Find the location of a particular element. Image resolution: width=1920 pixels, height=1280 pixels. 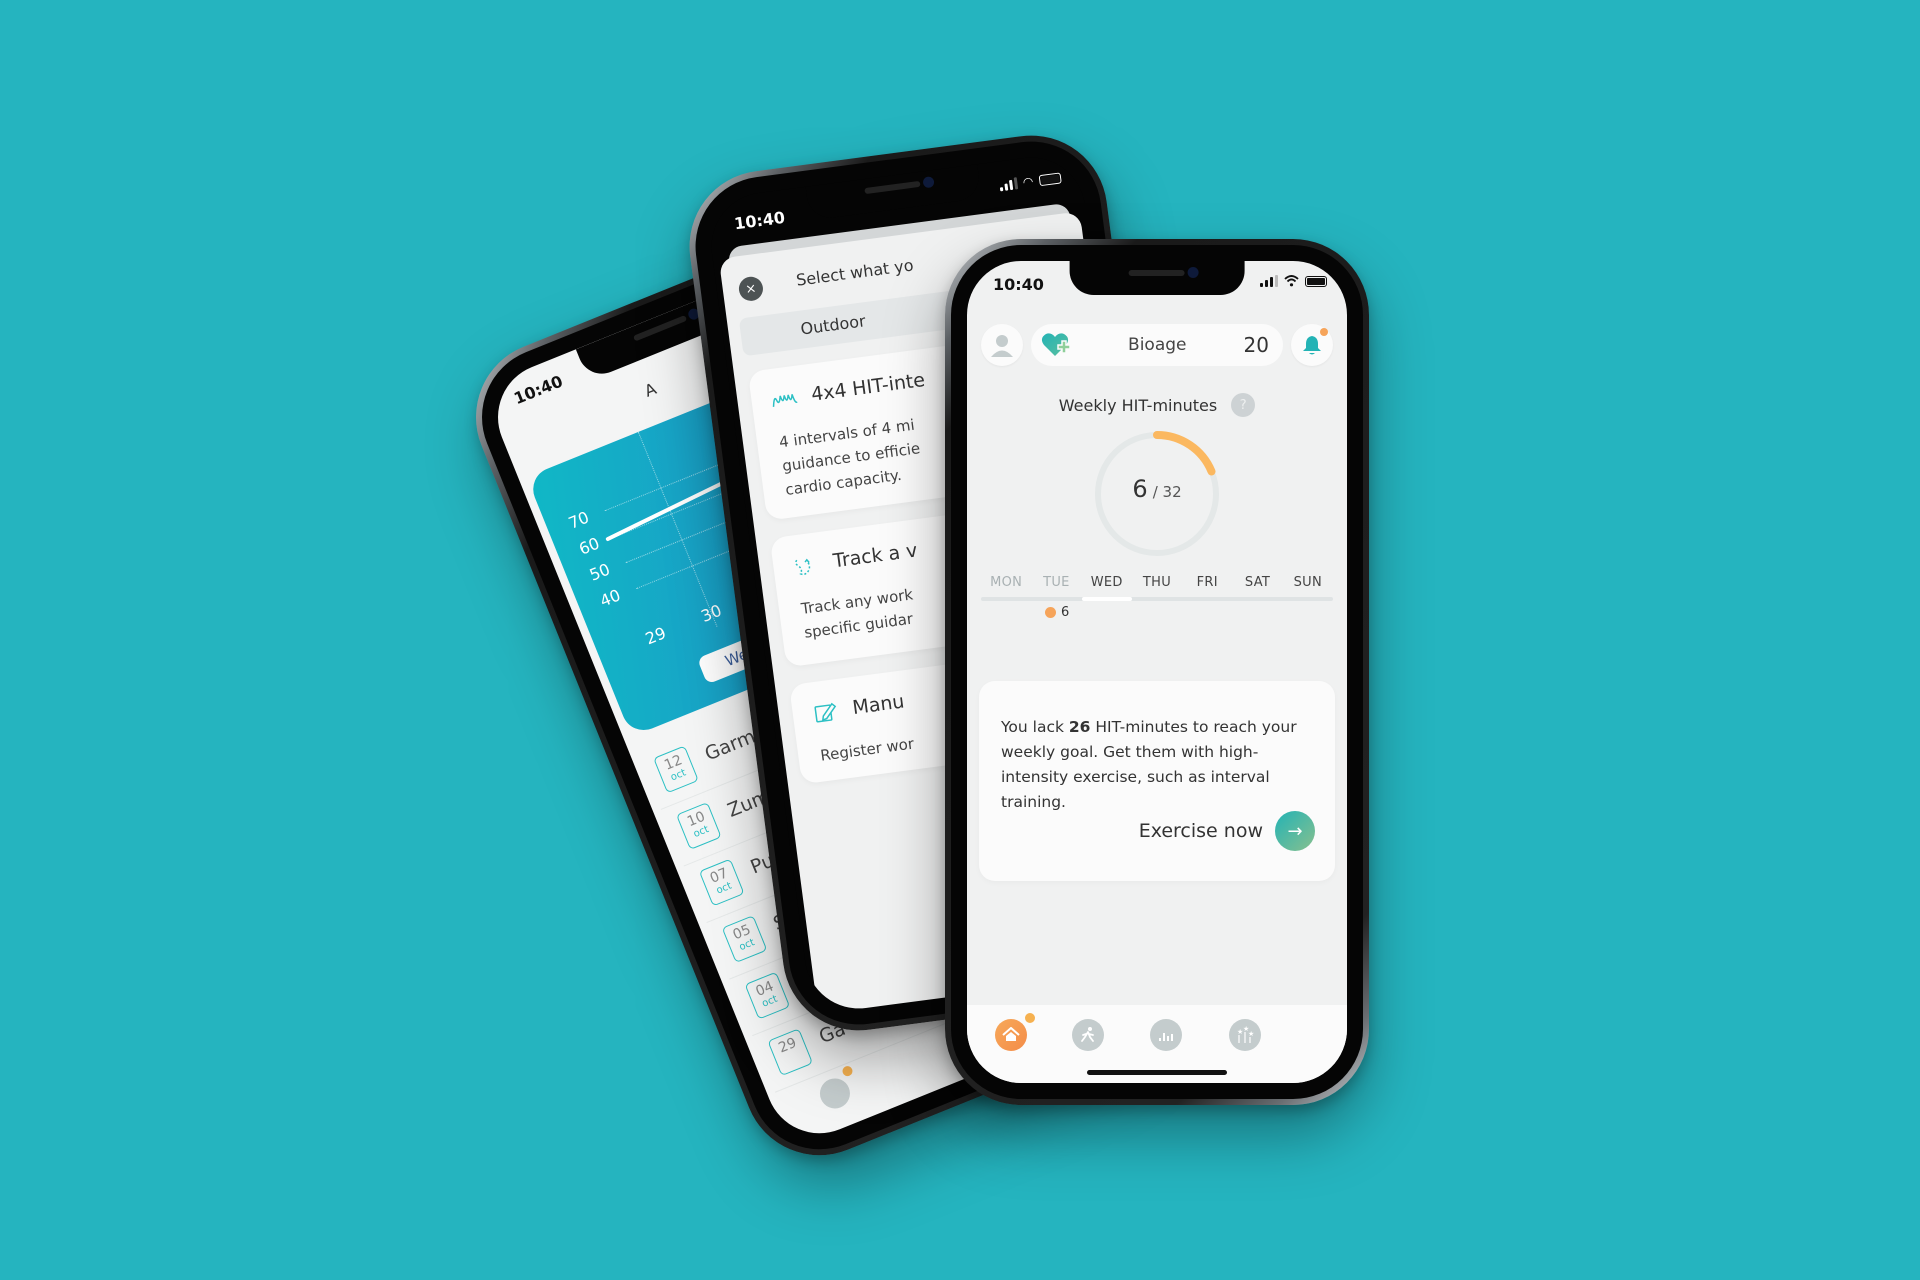

current-day-indicator is located at coordinates (1106, 599).